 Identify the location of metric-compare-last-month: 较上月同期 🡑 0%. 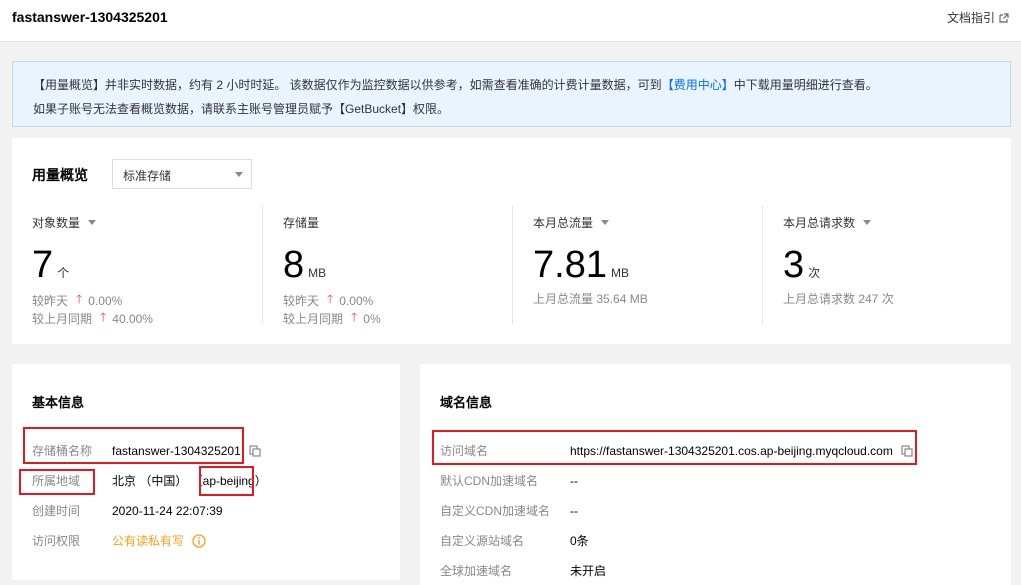
(332, 318).